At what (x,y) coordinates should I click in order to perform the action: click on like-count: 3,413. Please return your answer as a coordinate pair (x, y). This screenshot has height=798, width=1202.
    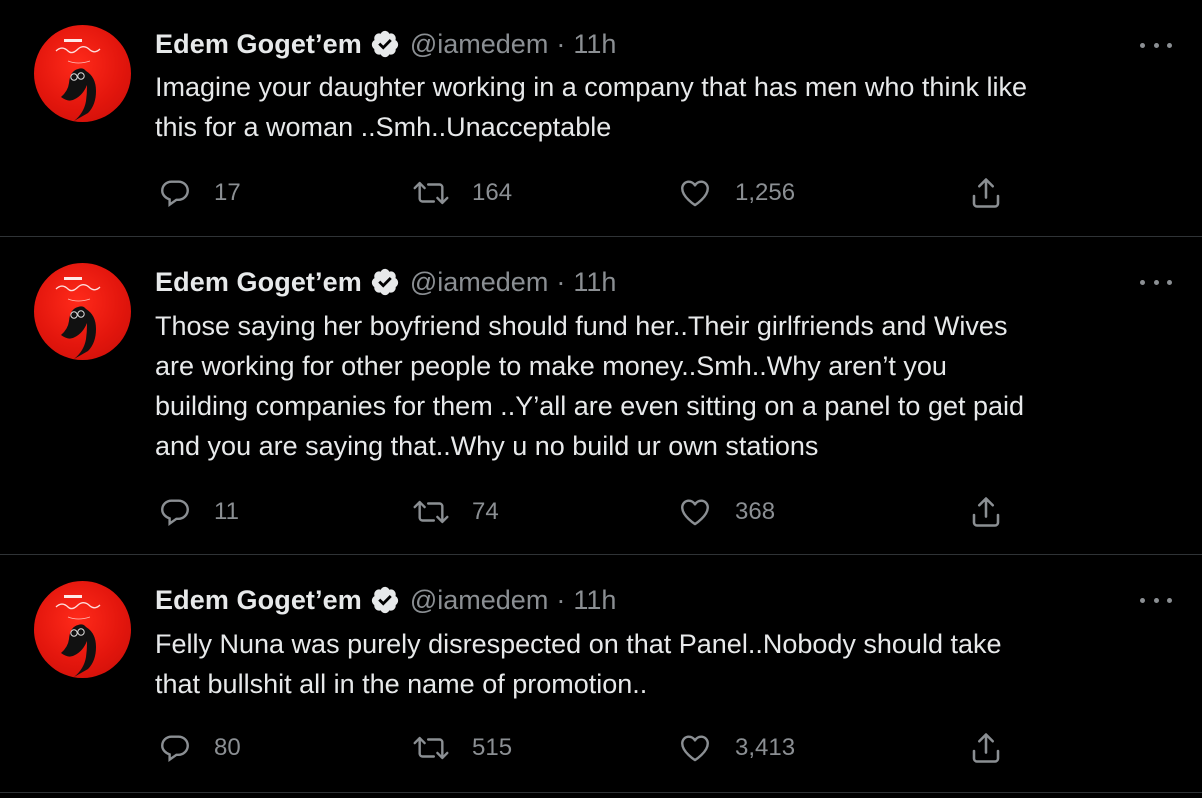
    Looking at the image, I should click on (765, 747).